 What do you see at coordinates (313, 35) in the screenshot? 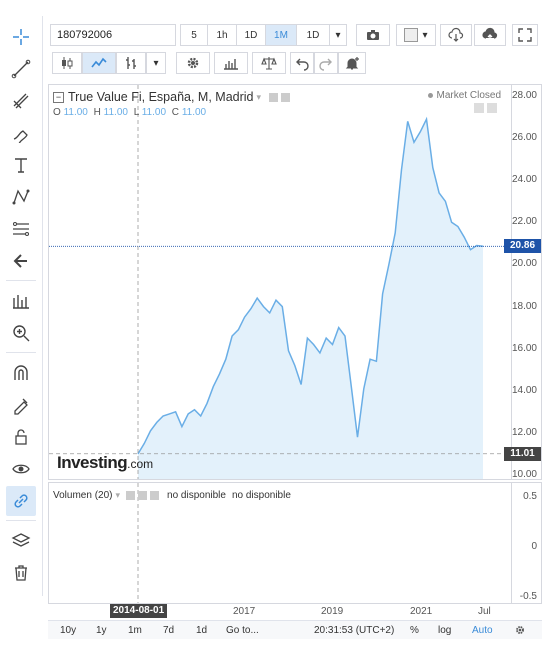
I see `interval-dropdown-button: 1D` at bounding box center [313, 35].